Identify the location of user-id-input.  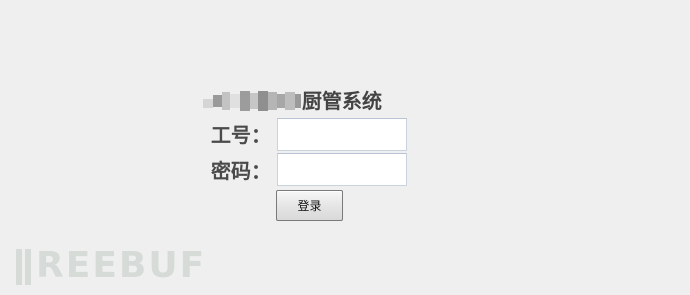
(342, 134).